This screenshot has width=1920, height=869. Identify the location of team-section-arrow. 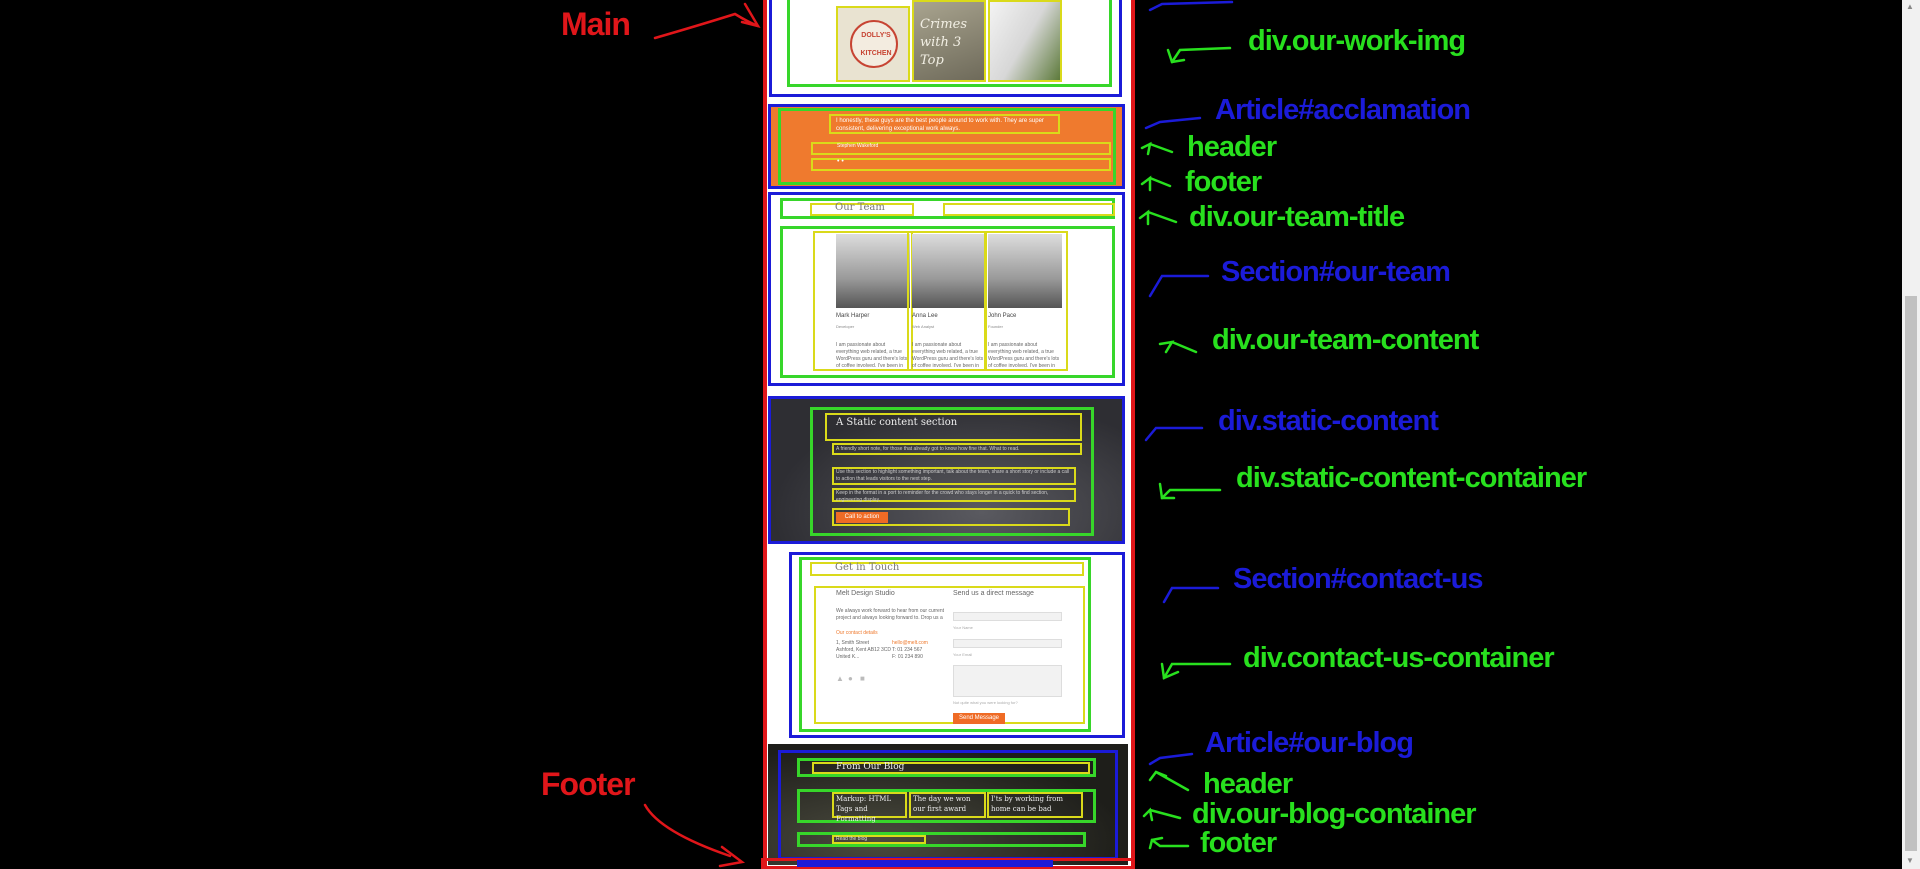
(1179, 286).